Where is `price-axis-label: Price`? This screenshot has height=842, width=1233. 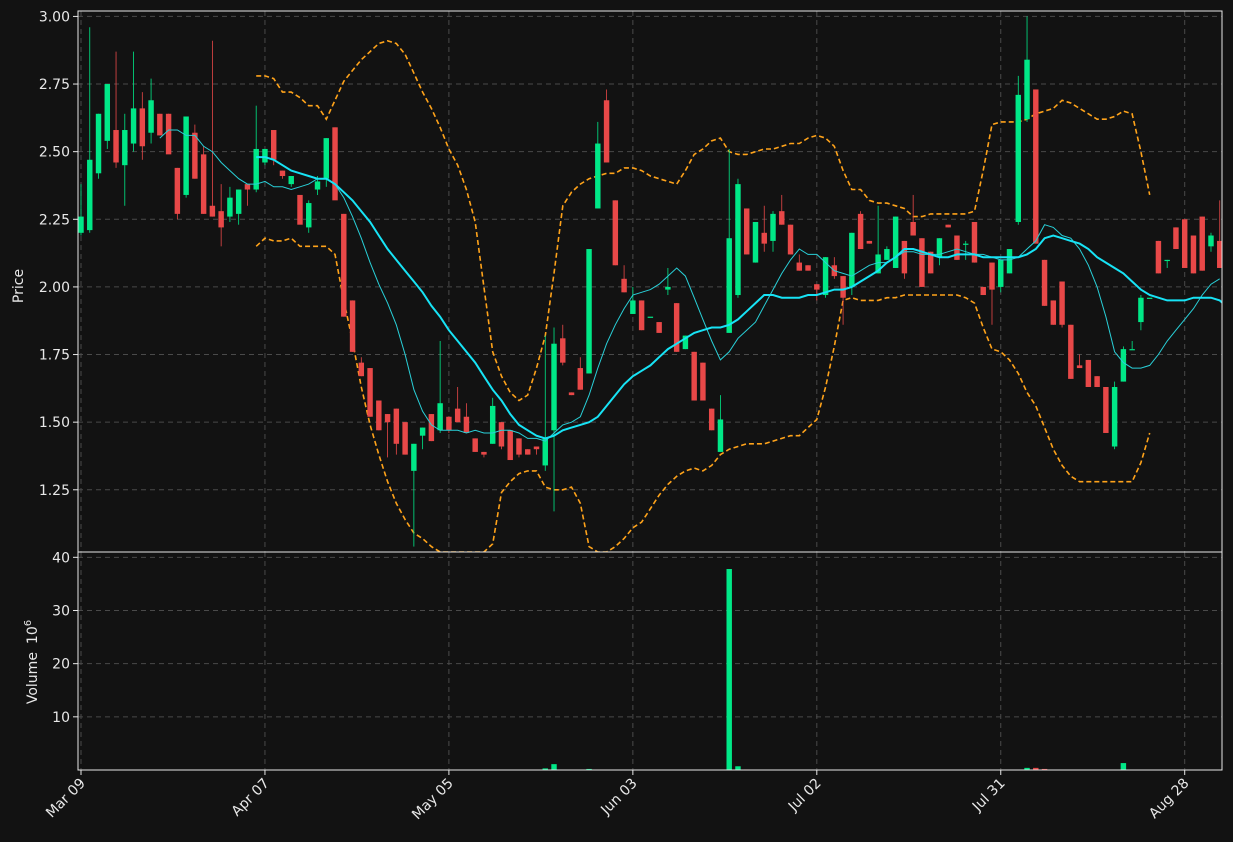 price-axis-label: Price is located at coordinates (19, 286).